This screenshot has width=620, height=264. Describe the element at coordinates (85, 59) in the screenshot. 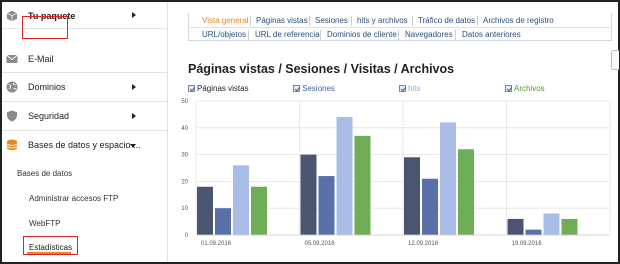

I see `sidebar-item-email: E-Mail` at that location.